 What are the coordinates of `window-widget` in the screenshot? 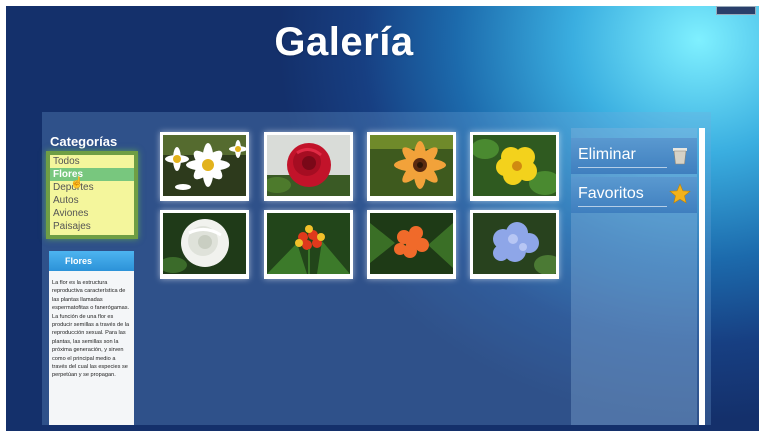 It's located at (736, 10).